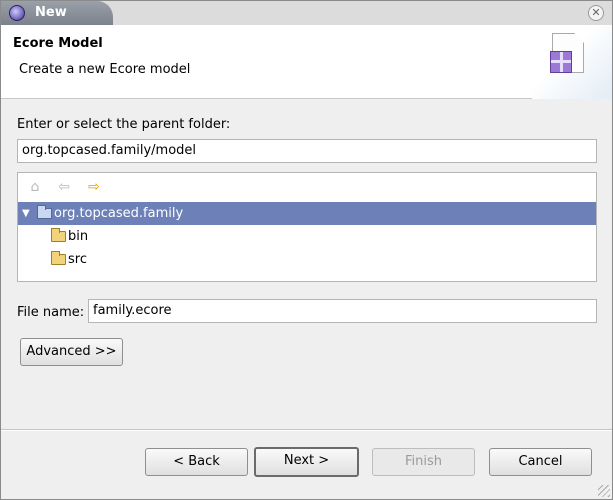 This screenshot has width=613, height=500. Describe the element at coordinates (26, 213) in the screenshot. I see `expand-triangle-icon: ▼` at that location.